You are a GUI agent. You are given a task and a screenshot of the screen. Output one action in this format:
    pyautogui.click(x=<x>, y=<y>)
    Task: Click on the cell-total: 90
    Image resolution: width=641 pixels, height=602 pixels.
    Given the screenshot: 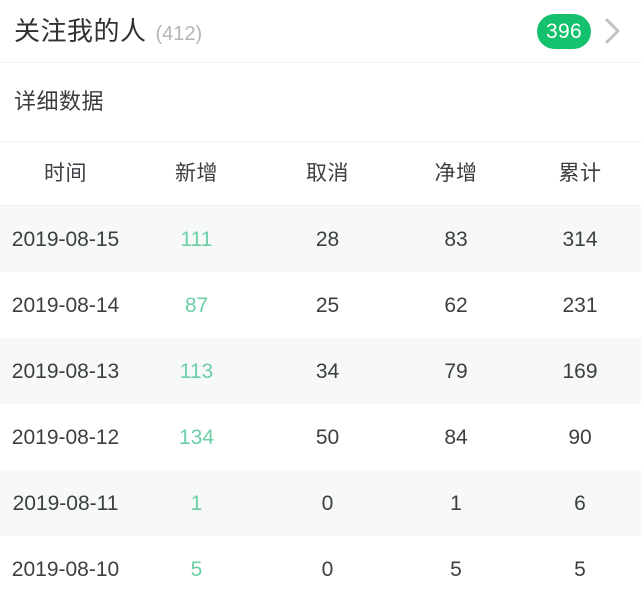 What is the action you would take?
    pyautogui.click(x=580, y=437)
    